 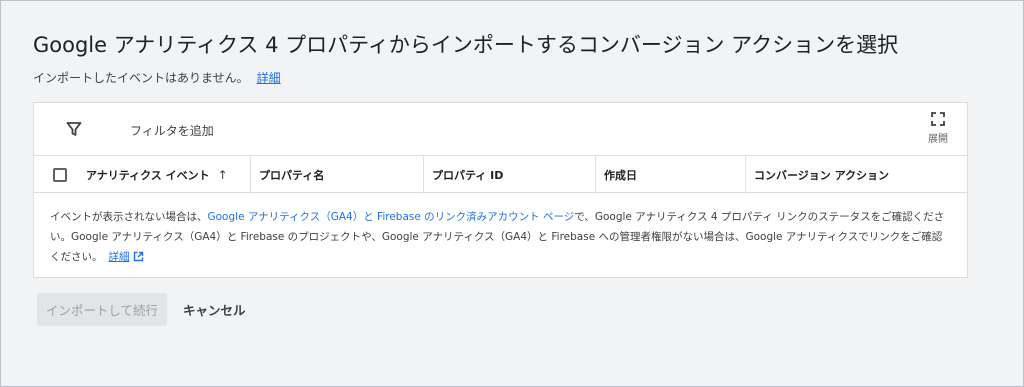 What do you see at coordinates (938, 139) in the screenshot?
I see `expand-label: 展開` at bounding box center [938, 139].